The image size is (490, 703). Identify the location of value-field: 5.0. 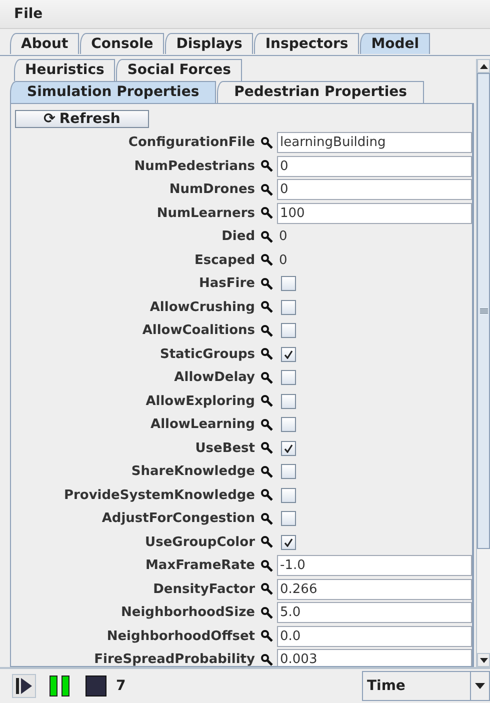
(374, 613).